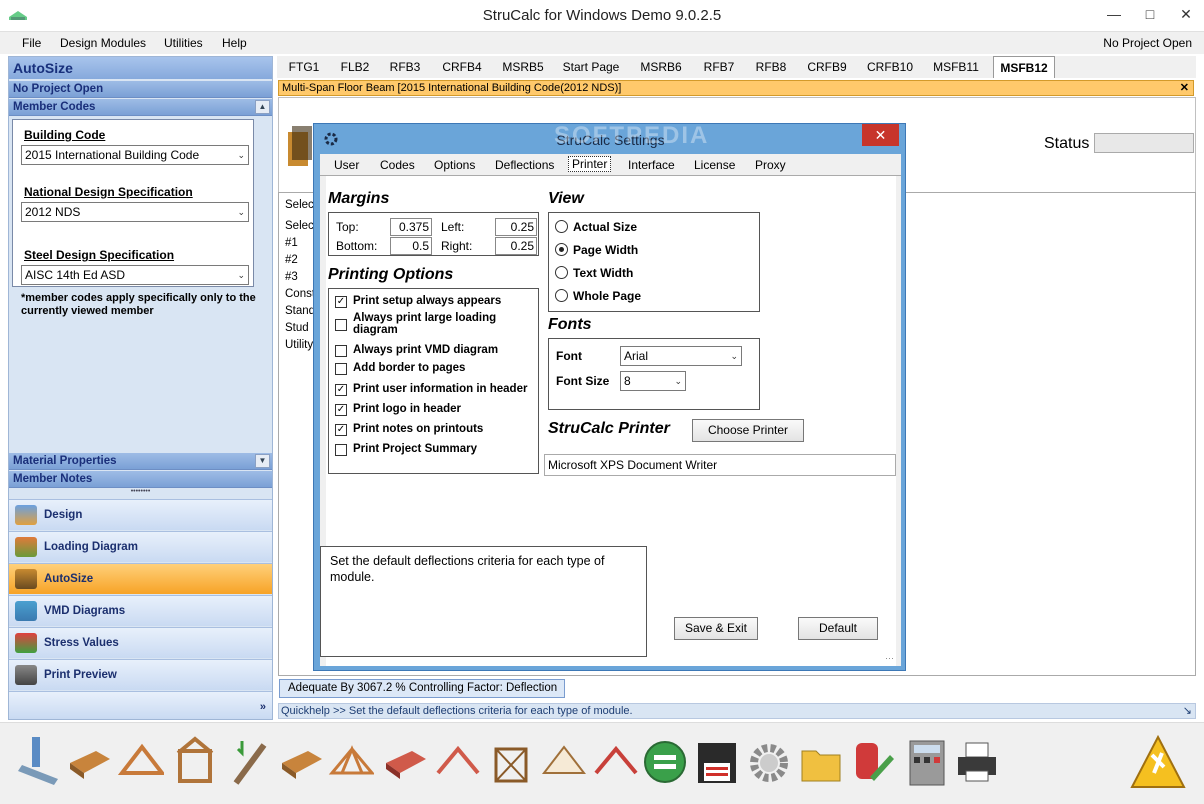  Describe the element at coordinates (561, 249) in the screenshot. I see `radio-page-width` at that location.